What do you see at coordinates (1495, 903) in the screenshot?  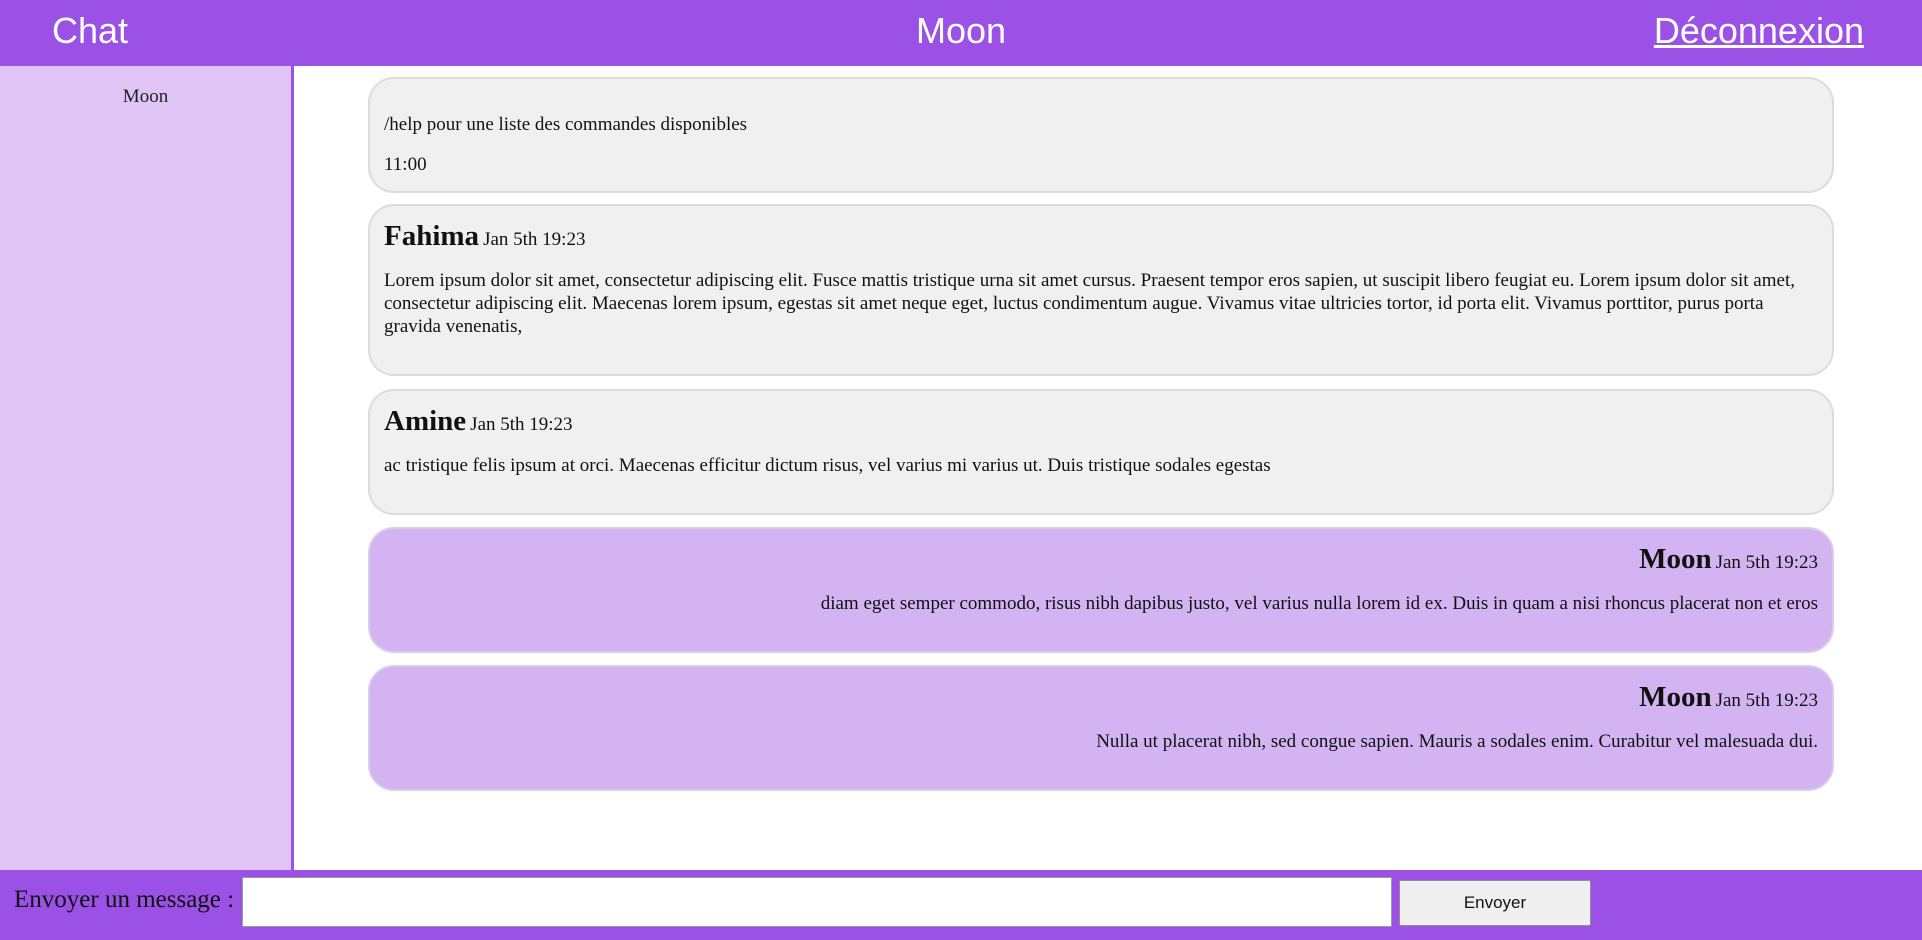 I see `send-button: Envoyer` at bounding box center [1495, 903].